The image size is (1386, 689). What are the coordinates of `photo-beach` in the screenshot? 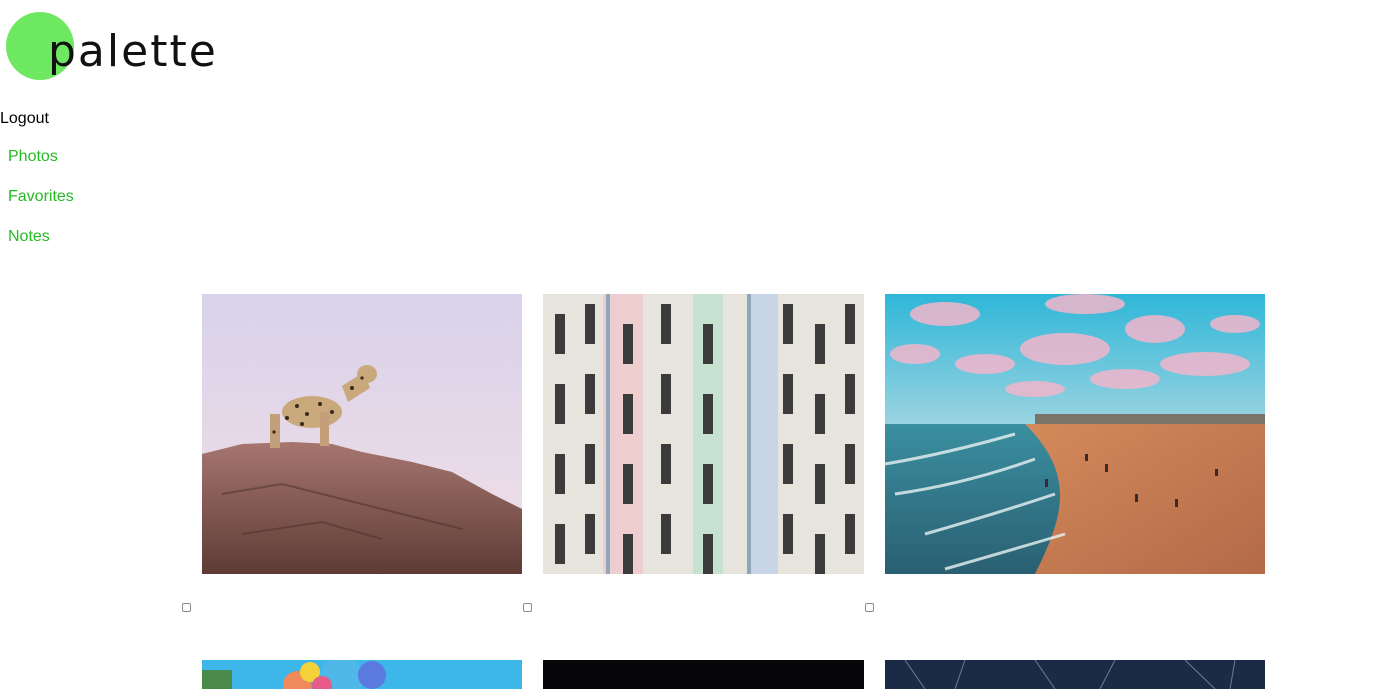 It's located at (1075, 434).